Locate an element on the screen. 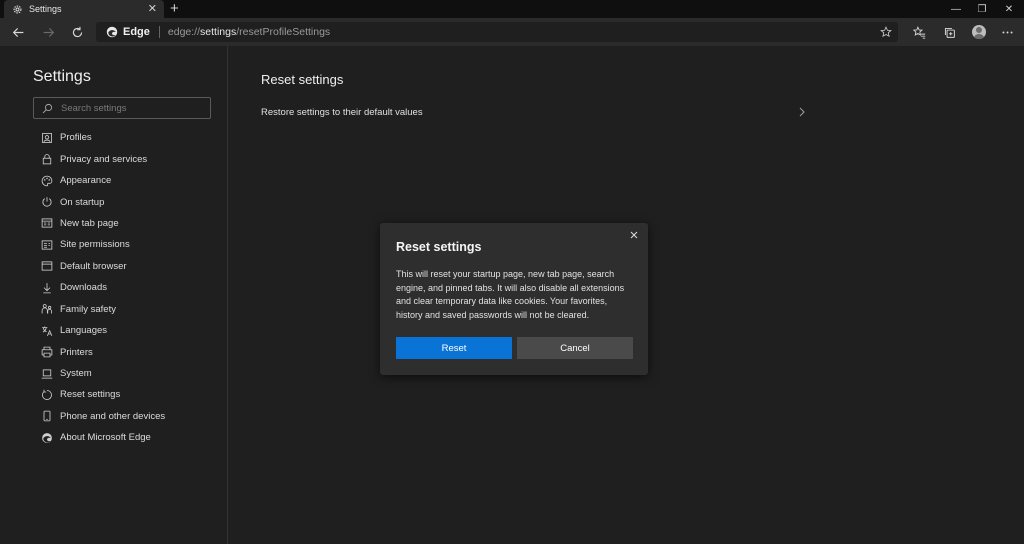 The height and width of the screenshot is (544, 1024). sidebar-item-privacy: Privacy and services is located at coordinates (102, 158).